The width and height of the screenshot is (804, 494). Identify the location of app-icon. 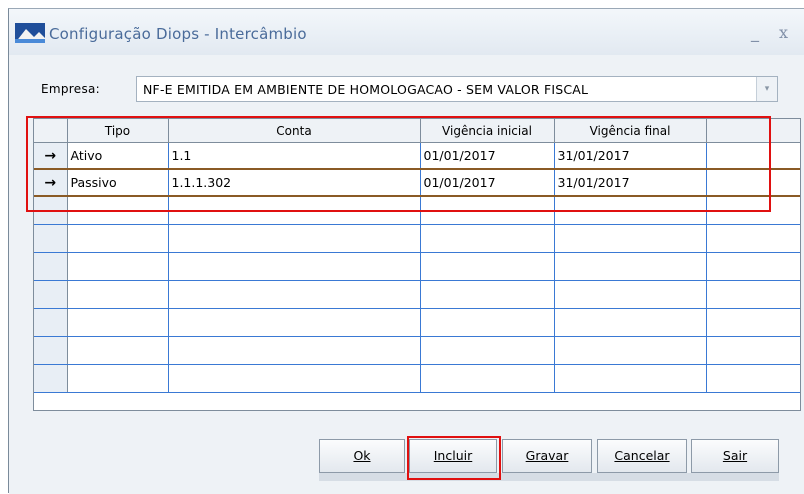
(30, 33).